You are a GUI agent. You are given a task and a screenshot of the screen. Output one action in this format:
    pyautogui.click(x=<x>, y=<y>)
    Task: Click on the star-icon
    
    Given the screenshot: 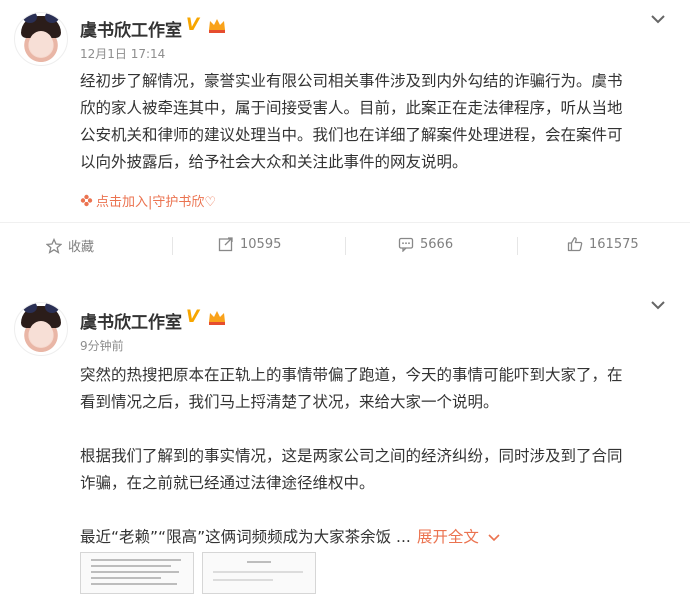 What is the action you would take?
    pyautogui.click(x=54, y=245)
    